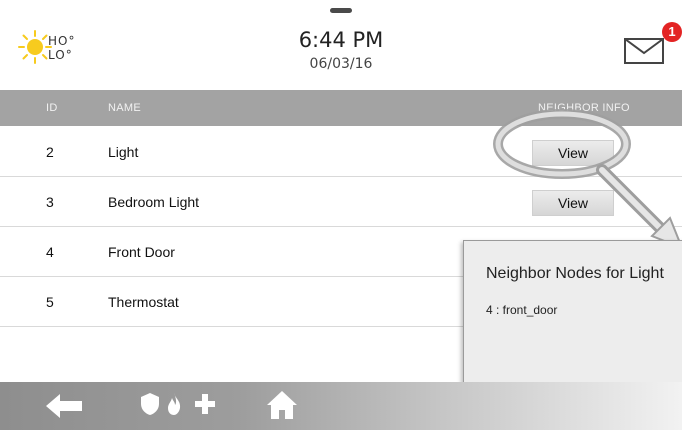 This screenshot has width=682, height=430. What do you see at coordinates (64, 406) in the screenshot?
I see `back-arrow-icon` at bounding box center [64, 406].